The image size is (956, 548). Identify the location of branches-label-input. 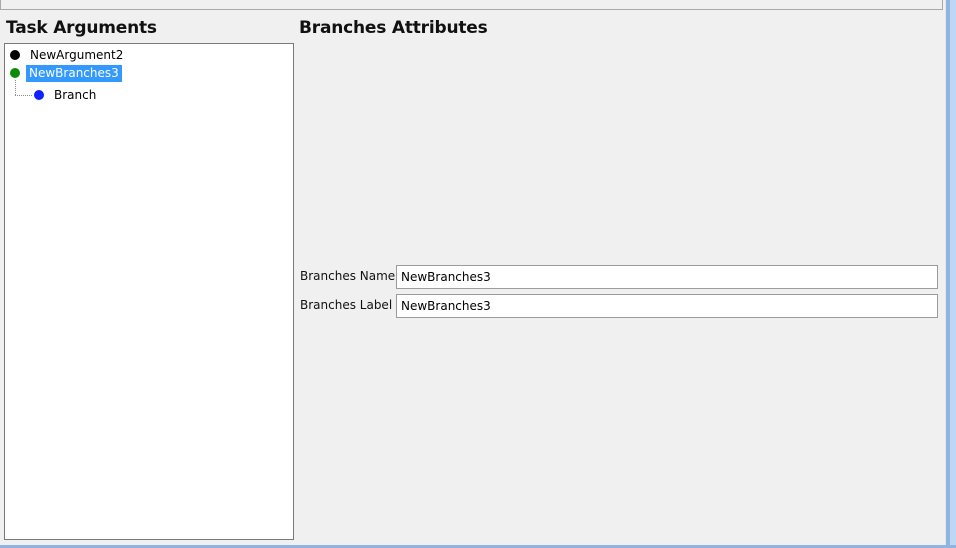
(667, 306).